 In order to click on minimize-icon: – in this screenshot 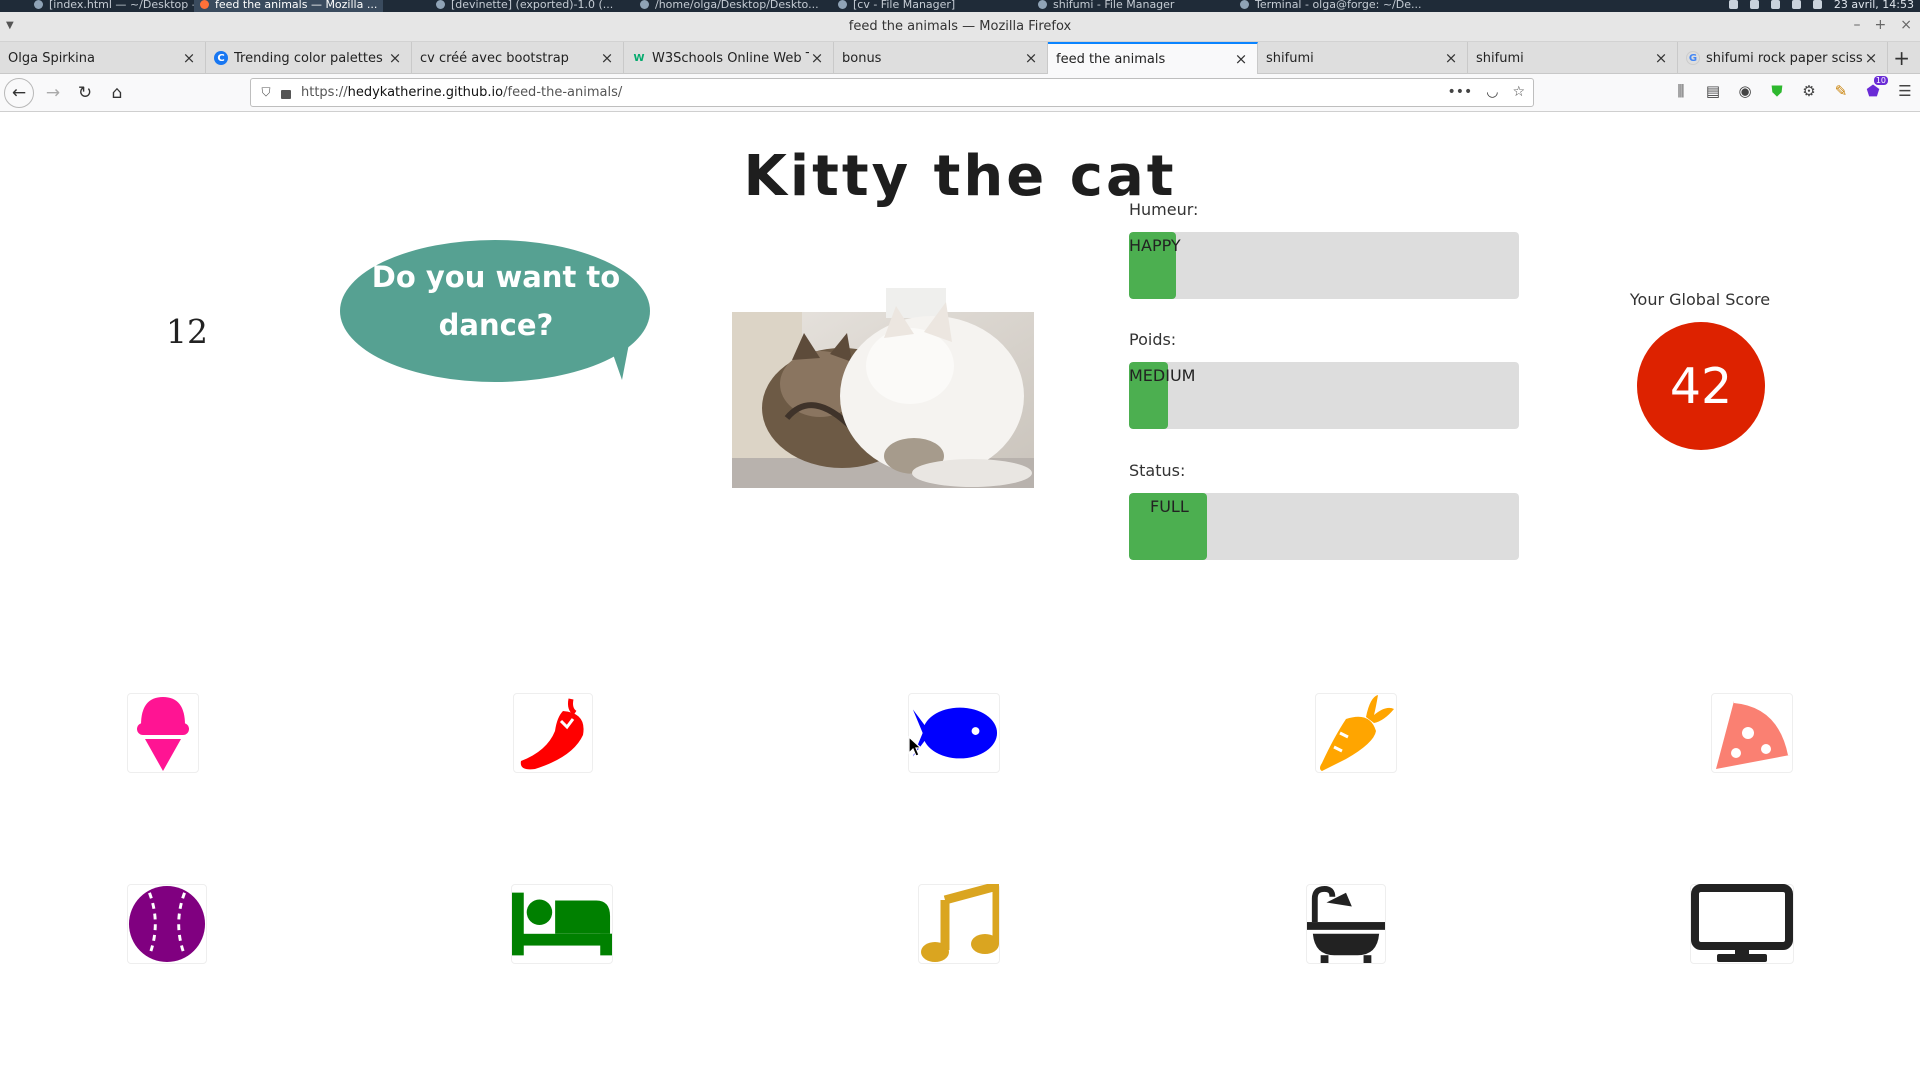, I will do `click(1857, 25)`.